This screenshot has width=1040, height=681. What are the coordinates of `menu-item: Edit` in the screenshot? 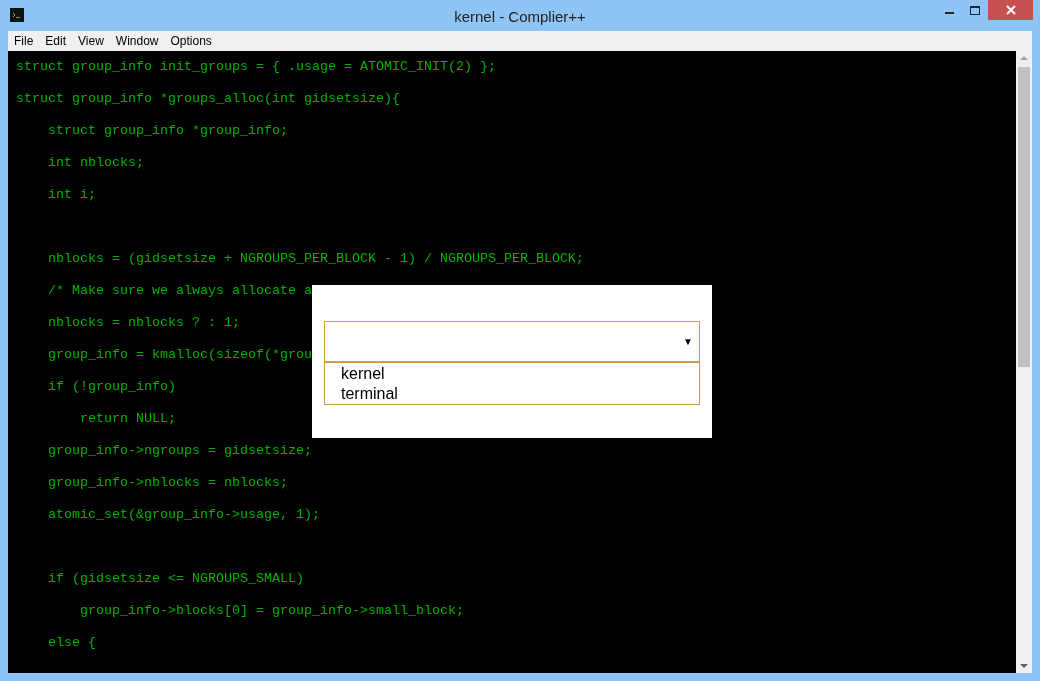 It's located at (56, 41).